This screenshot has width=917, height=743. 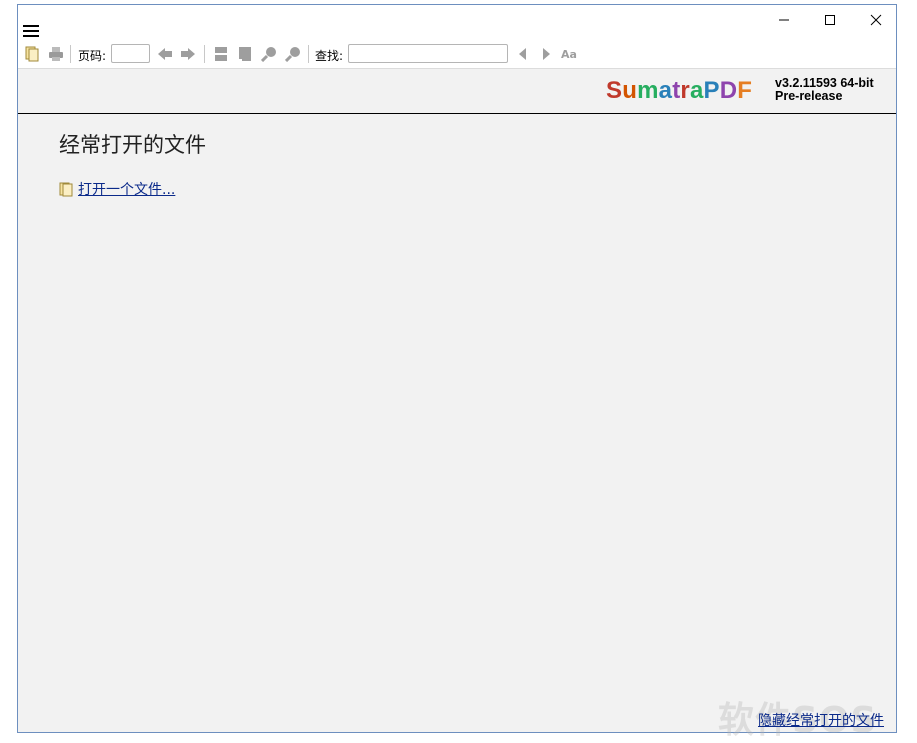 I want to click on close-icon, so click(x=876, y=20).